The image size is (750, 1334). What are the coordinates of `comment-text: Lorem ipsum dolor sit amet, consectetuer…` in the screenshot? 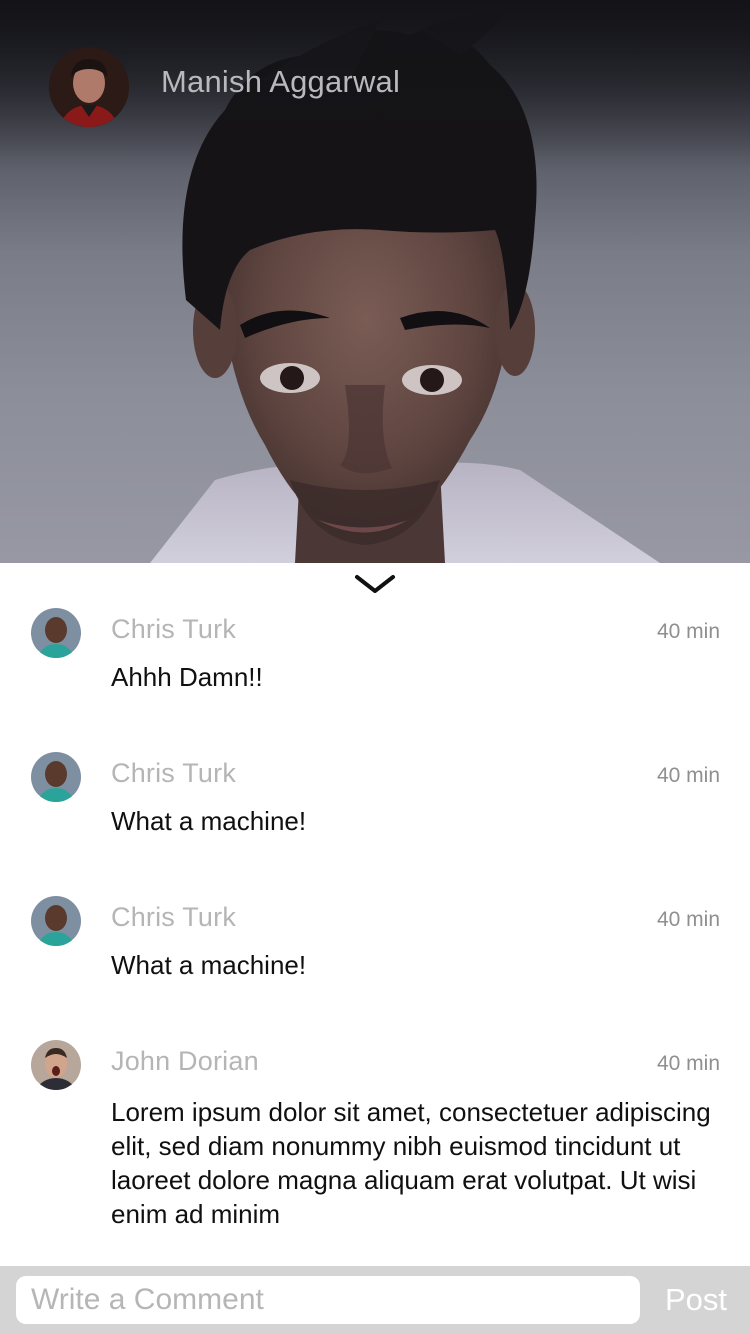 It's located at (411, 1163).